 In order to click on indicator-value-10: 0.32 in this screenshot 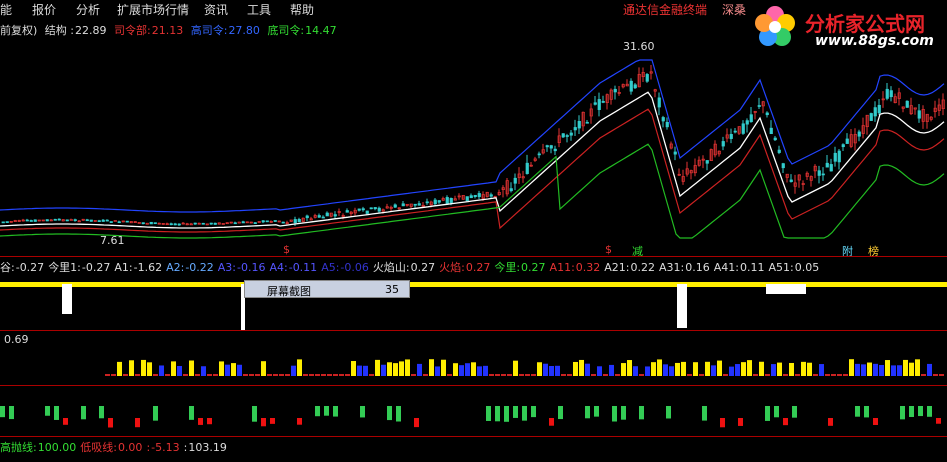, I will do `click(588, 267)`.